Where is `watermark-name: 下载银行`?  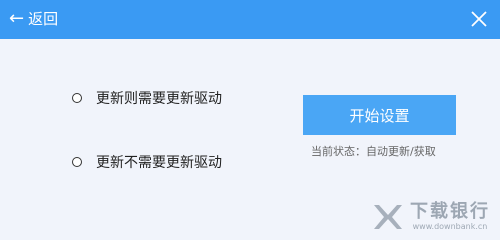 watermark-name: 下载银行 is located at coordinates (450, 211).